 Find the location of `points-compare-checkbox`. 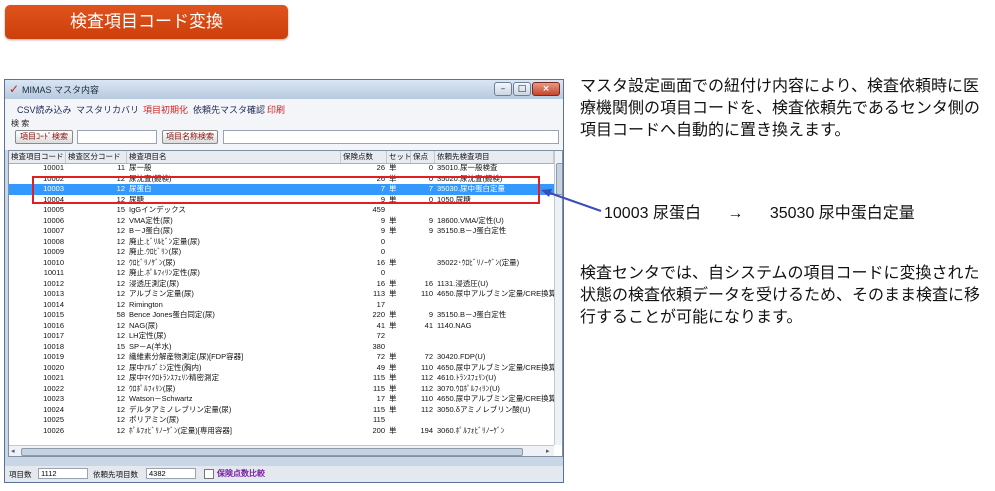

points-compare-checkbox is located at coordinates (209, 474).